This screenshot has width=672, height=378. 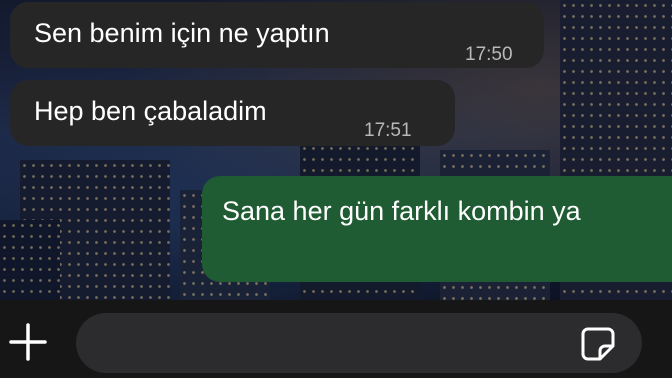 I want to click on sticker-icon, so click(x=598, y=344).